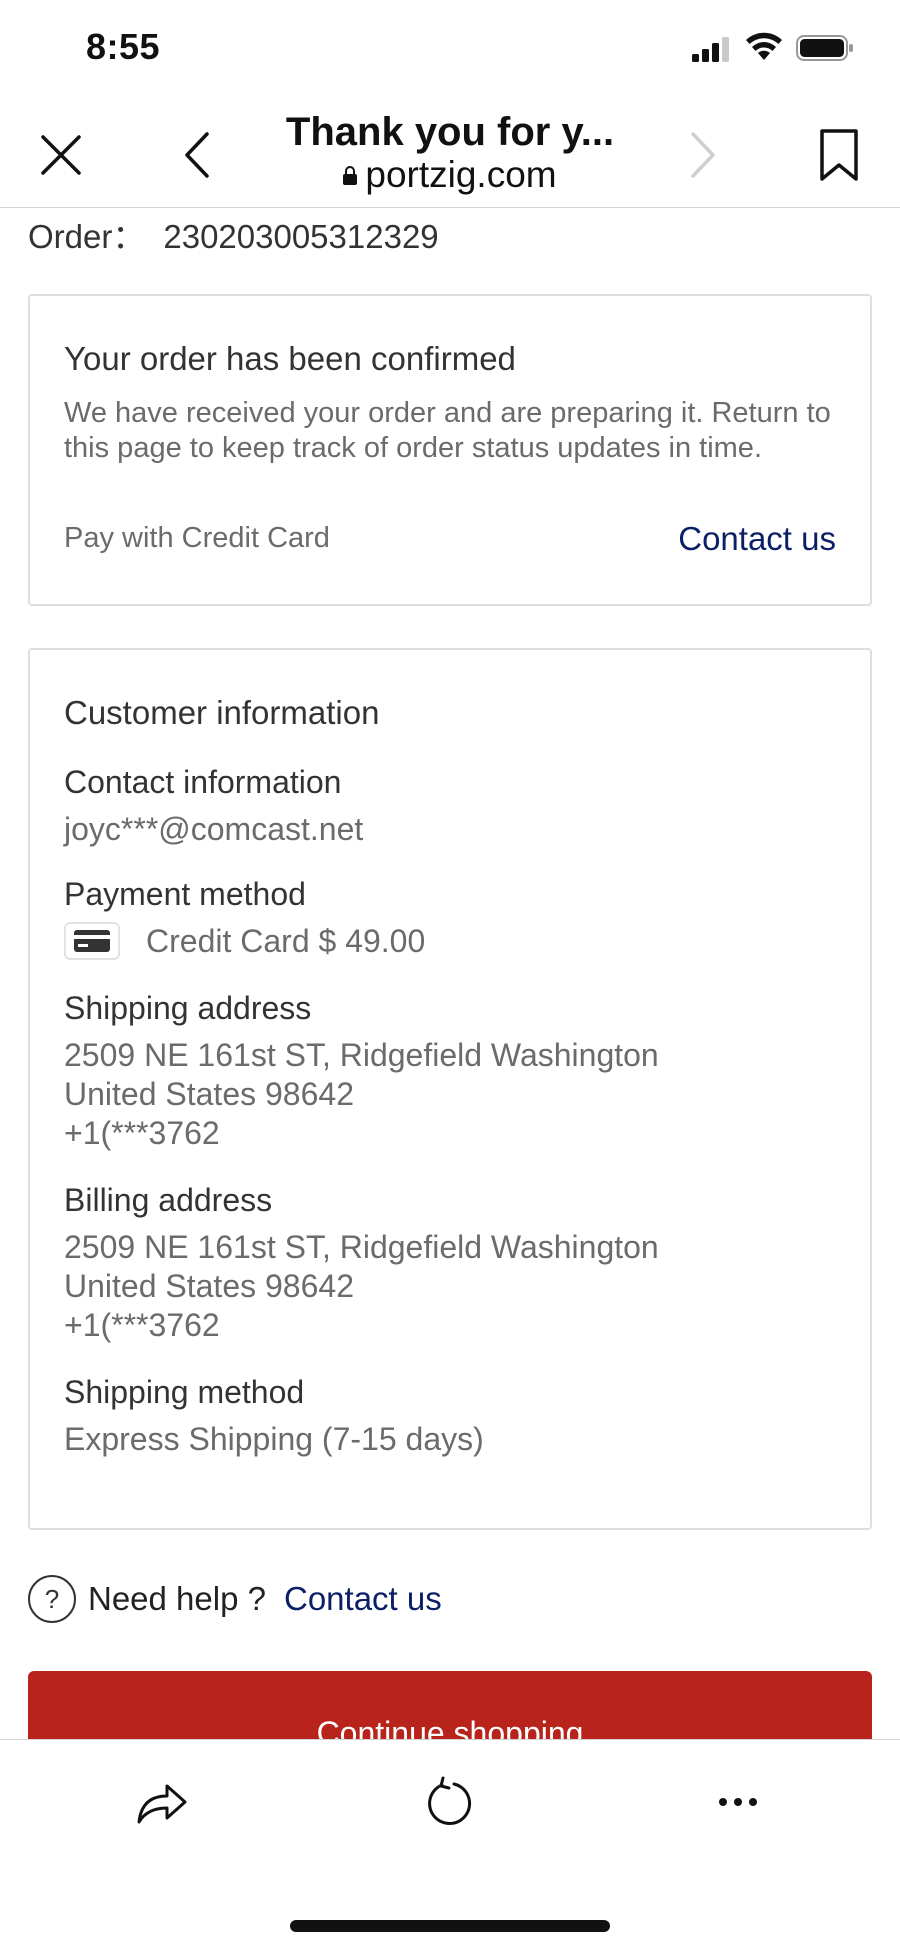 This screenshot has width=900, height=1947. Describe the element at coordinates (87, 236) in the screenshot. I see `order-label: Order：` at that location.